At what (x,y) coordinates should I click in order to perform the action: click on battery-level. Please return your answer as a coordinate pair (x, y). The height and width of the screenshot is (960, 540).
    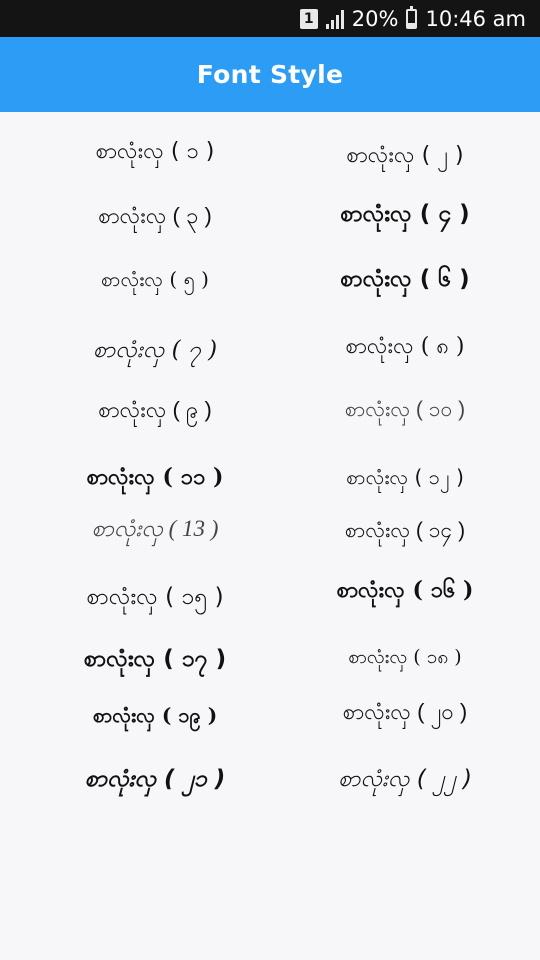
    Looking at the image, I should click on (412, 25).